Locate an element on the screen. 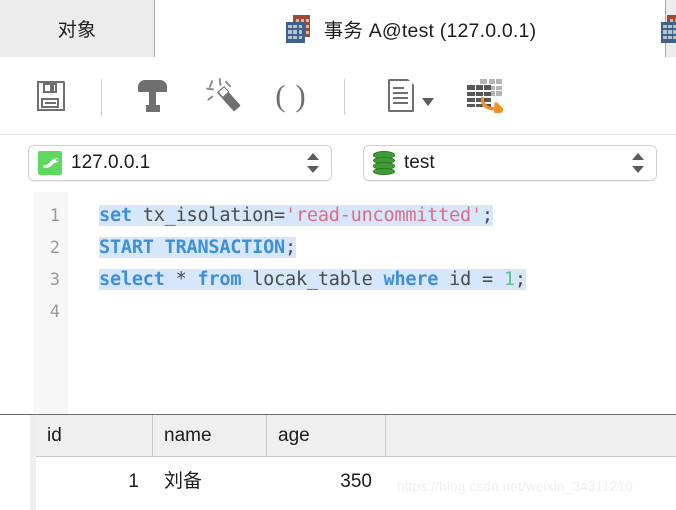 The width and height of the screenshot is (676, 510). beautify-button is located at coordinates (224, 96).